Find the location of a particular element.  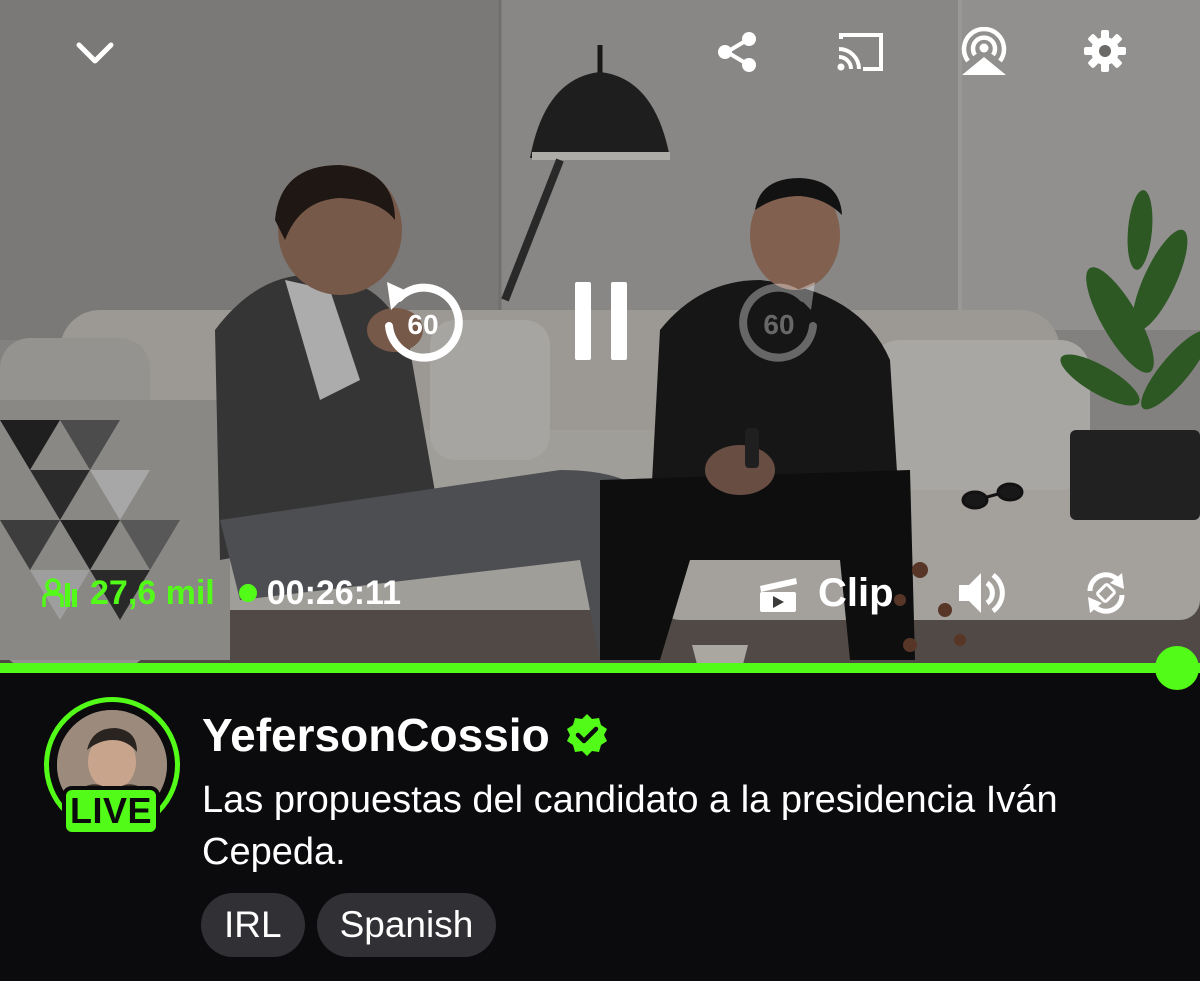

tag-irl: IRL is located at coordinates (253, 925).